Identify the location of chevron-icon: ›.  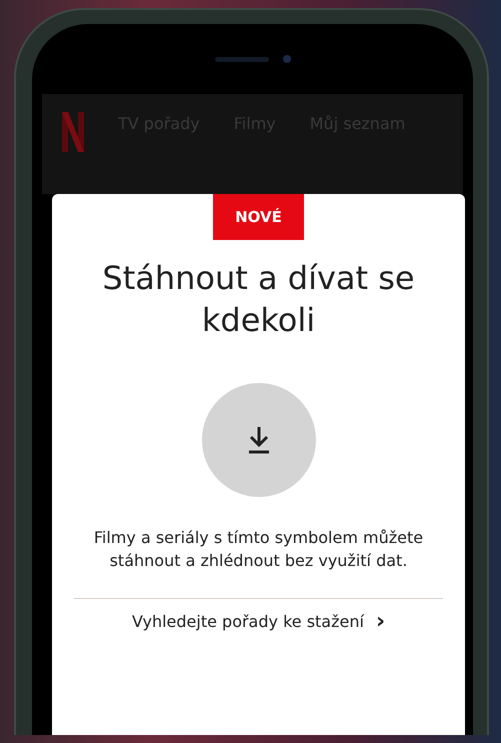
(381, 621).